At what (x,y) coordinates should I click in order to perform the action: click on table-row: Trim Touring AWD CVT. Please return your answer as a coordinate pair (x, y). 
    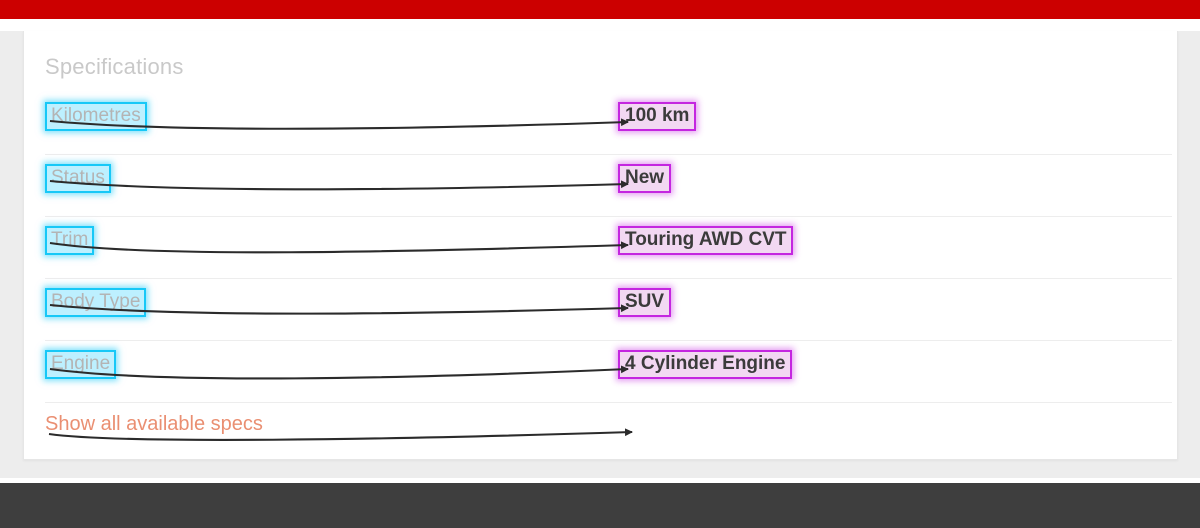
    Looking at the image, I should click on (608, 248).